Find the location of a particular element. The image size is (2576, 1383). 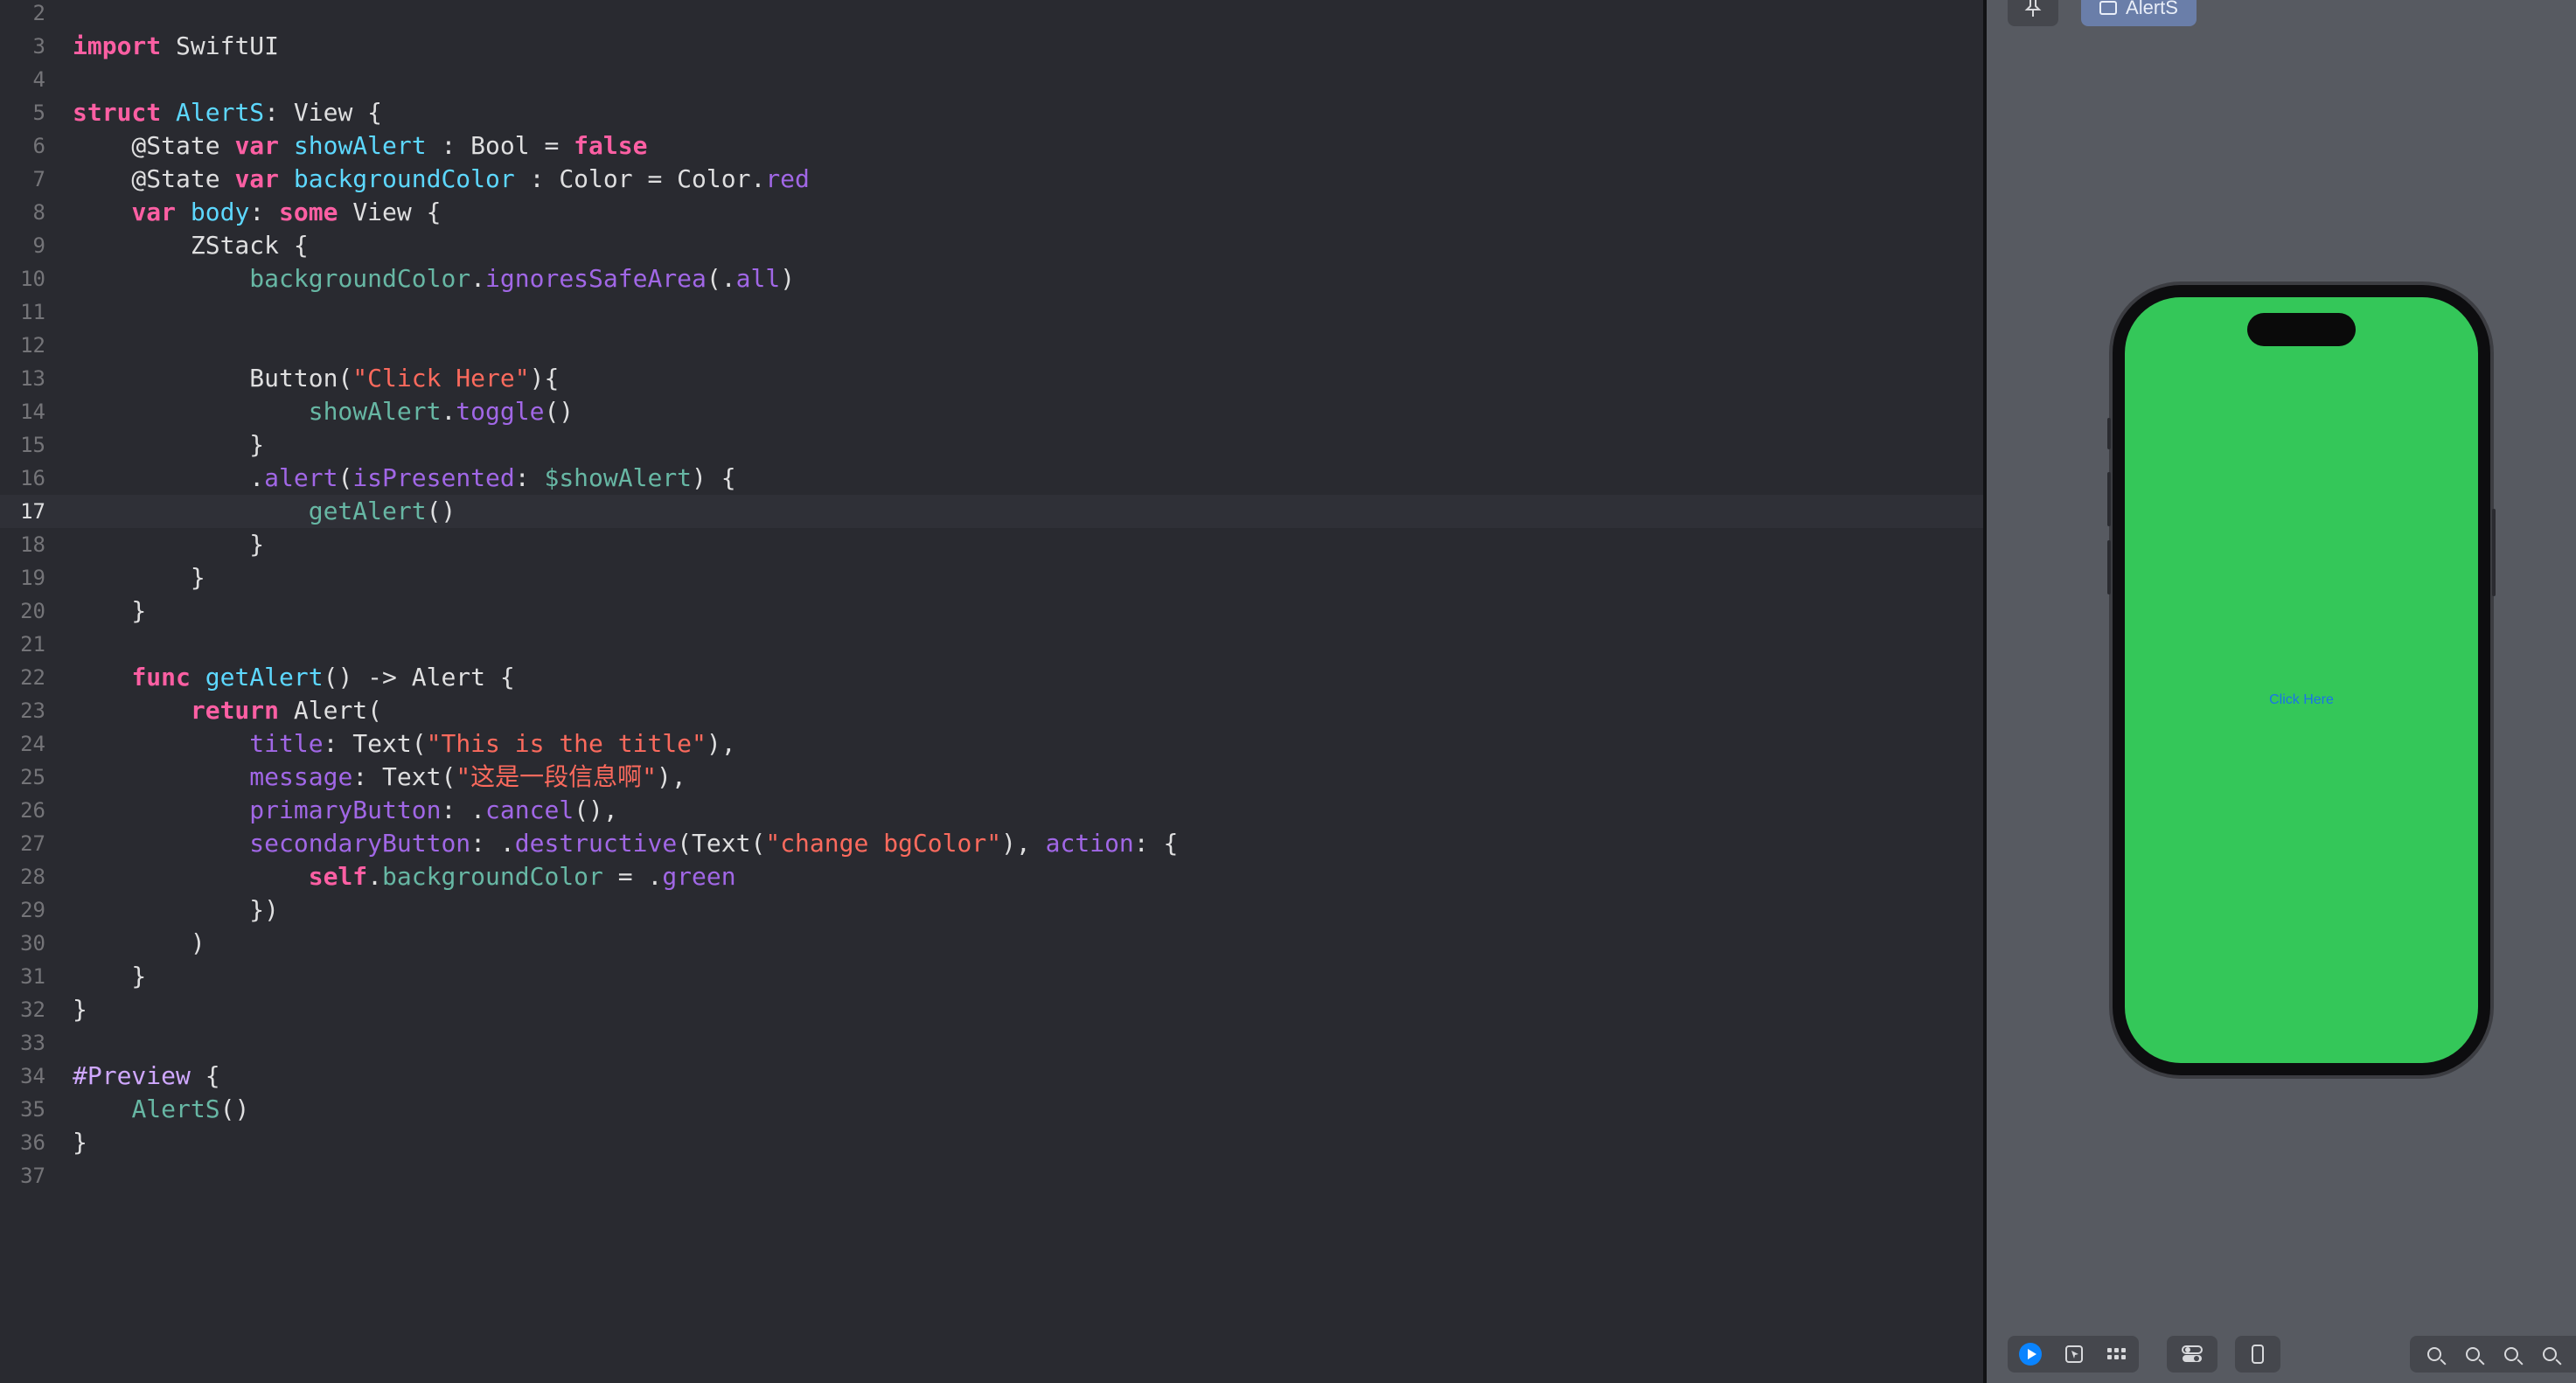

code-text: struct AlertS: View { is located at coordinates (227, 112).